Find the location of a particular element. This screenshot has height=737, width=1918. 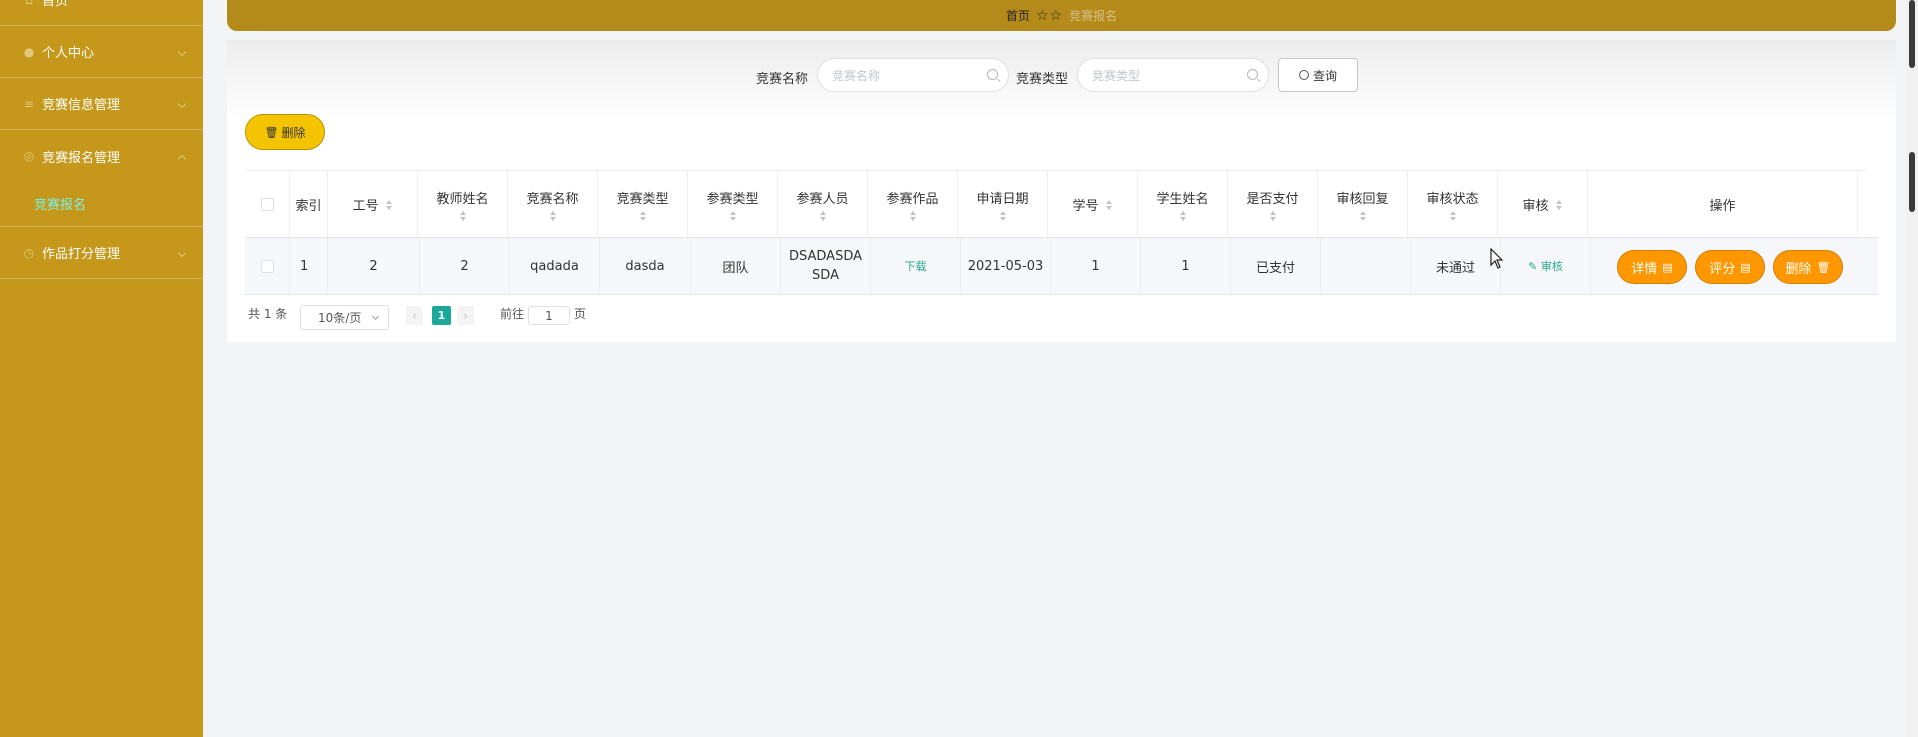

cell-student-name: 1 is located at coordinates (1186, 266).